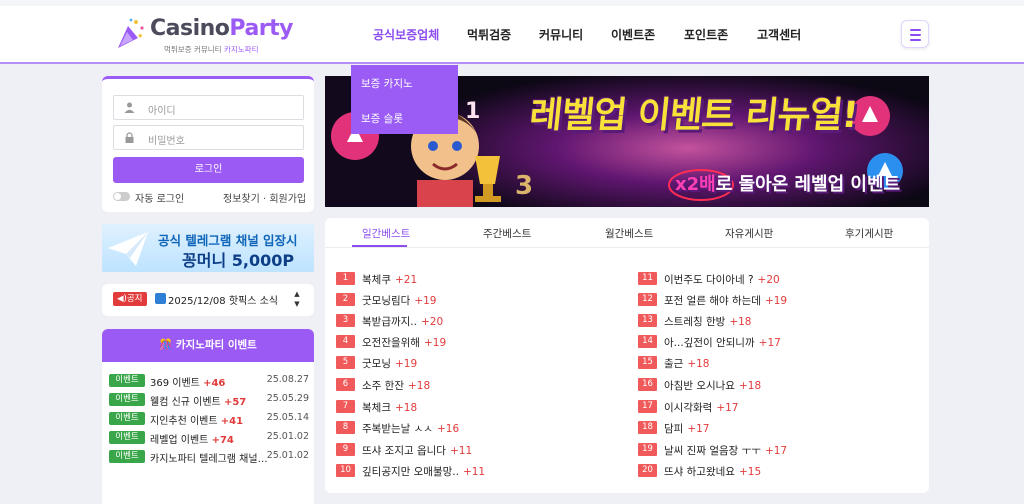 This screenshot has width=1024, height=504. What do you see at coordinates (647, 320) in the screenshot?
I see `rank-number: 13` at bounding box center [647, 320].